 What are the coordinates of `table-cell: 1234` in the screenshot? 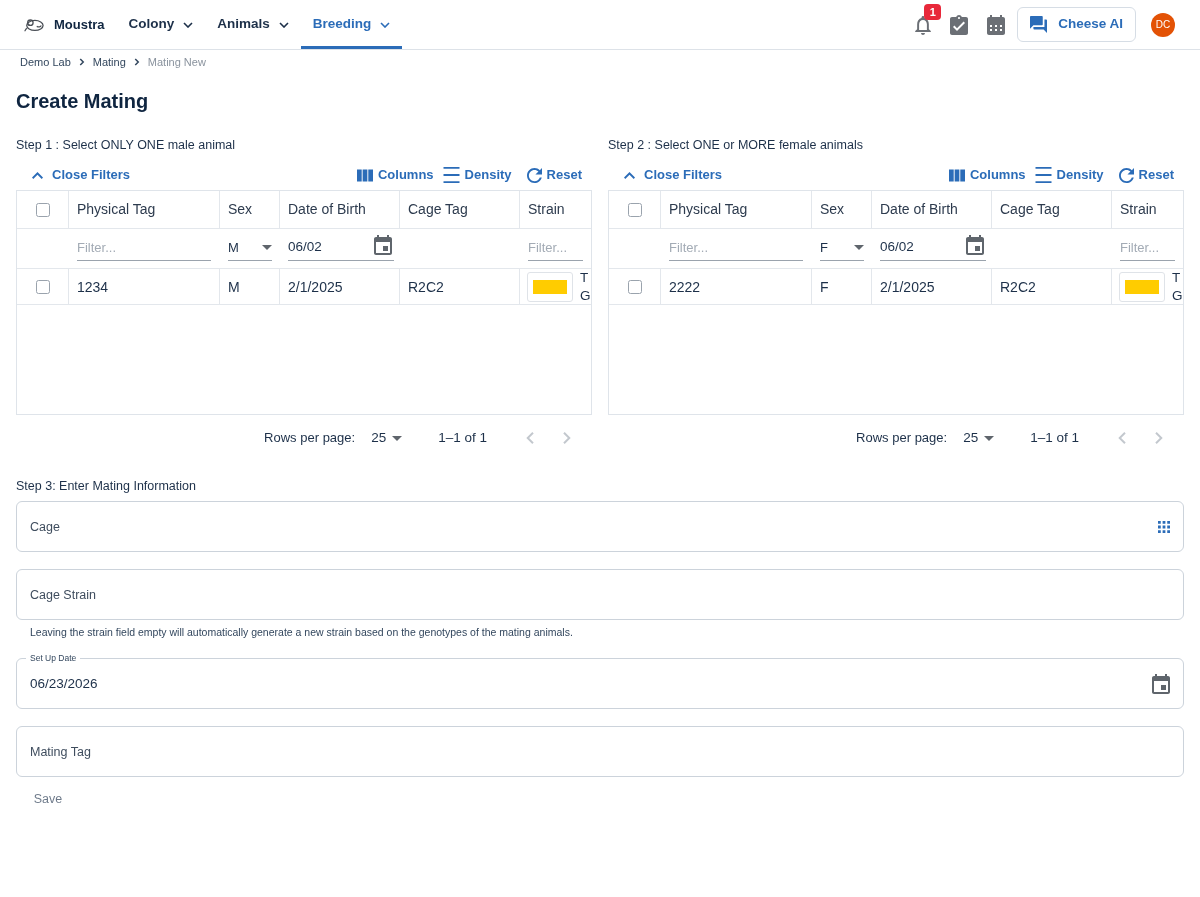 It's located at (144, 287).